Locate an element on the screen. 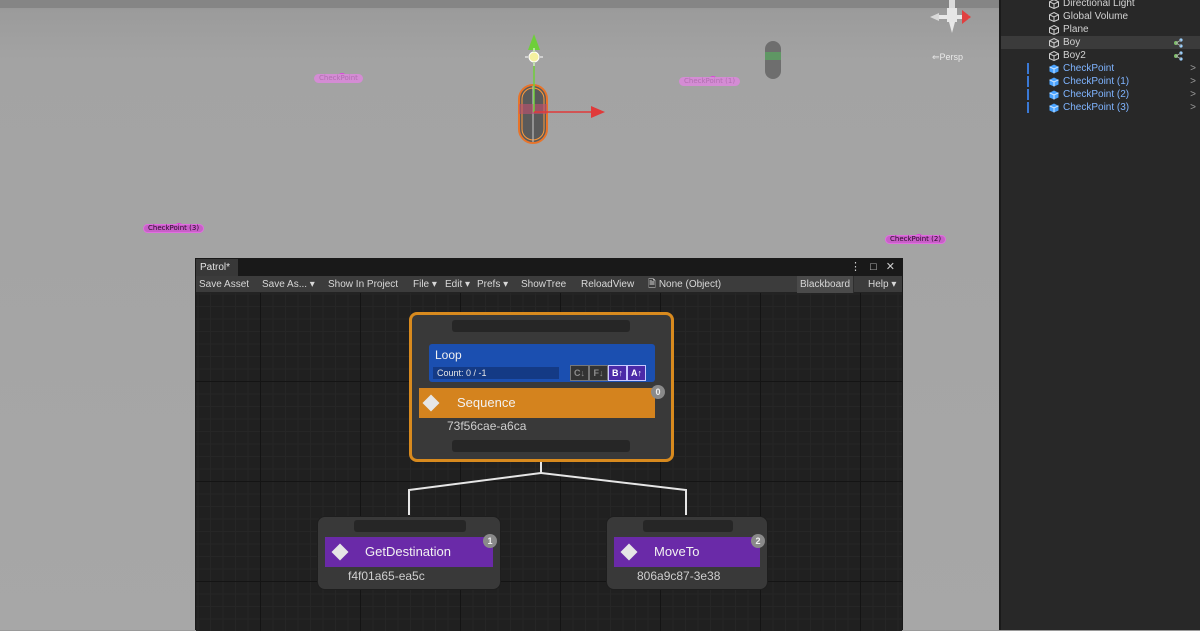 The width and height of the screenshot is (1200, 631). hierarchy-item-label: Global Volume is located at coordinates (1096, 16).